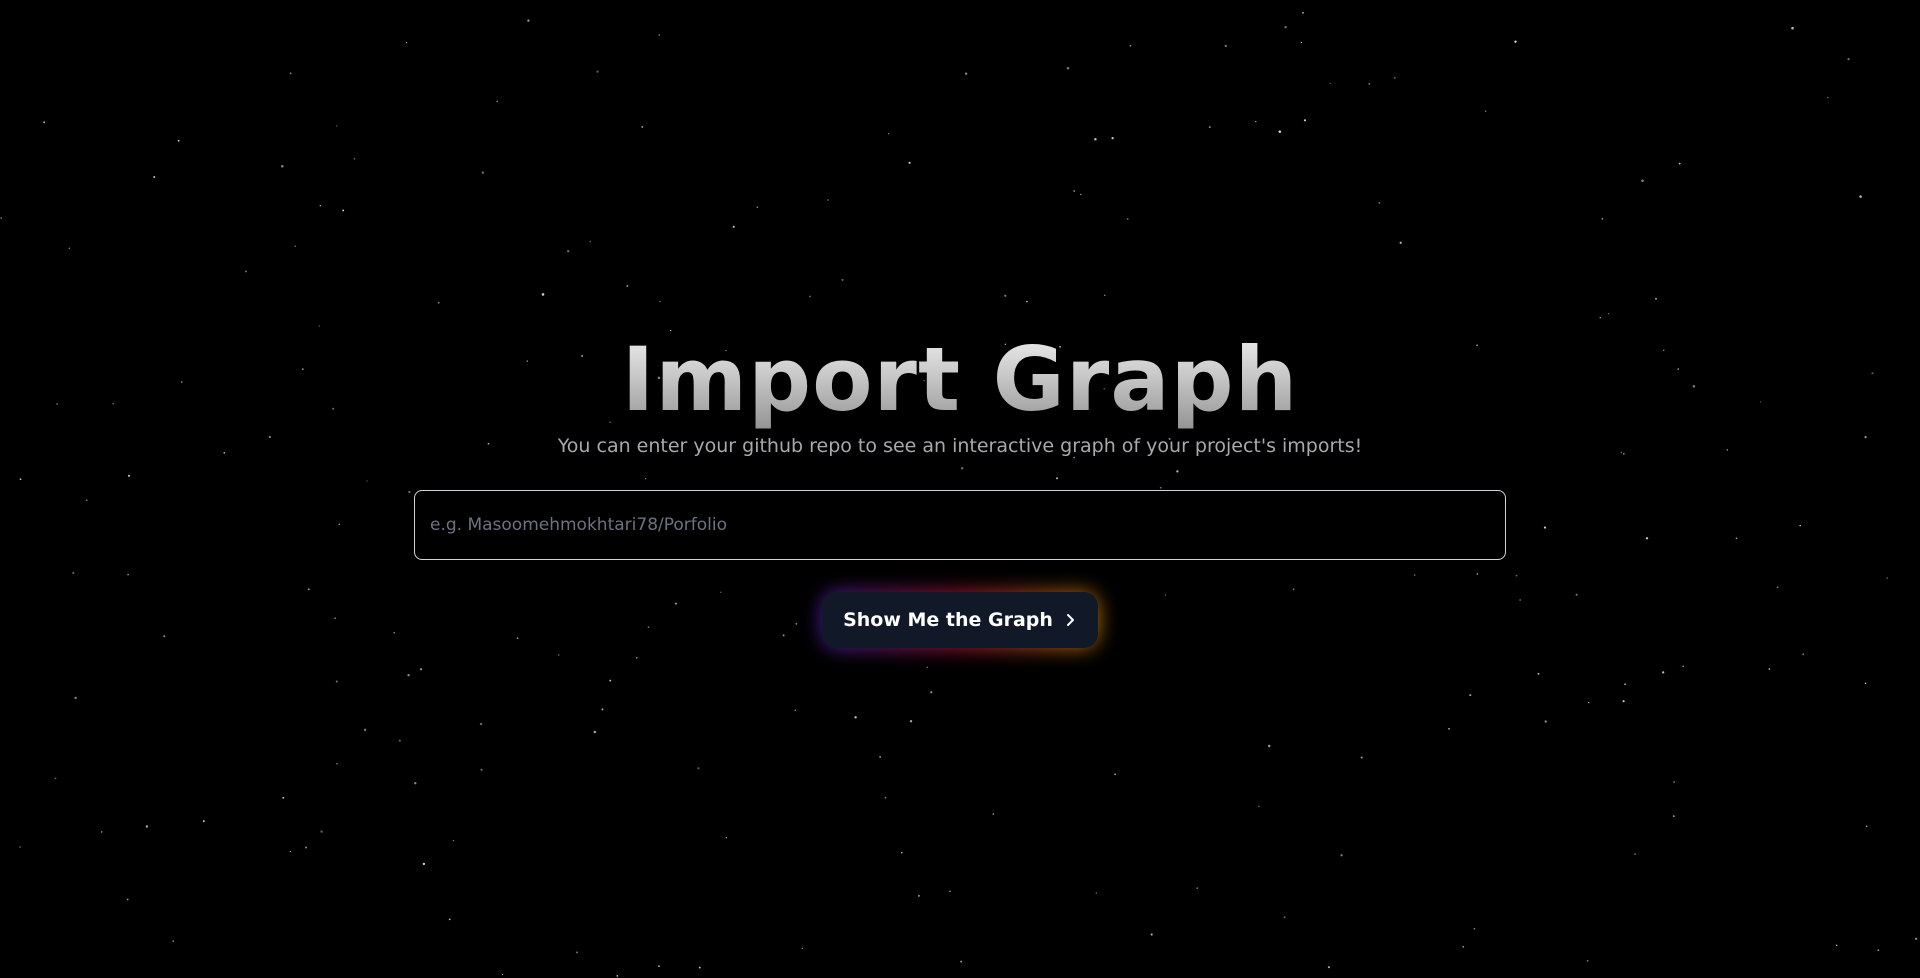 This screenshot has width=1920, height=978. Describe the element at coordinates (948, 620) in the screenshot. I see `show-graph-button-label: Show Me the Graph` at that location.